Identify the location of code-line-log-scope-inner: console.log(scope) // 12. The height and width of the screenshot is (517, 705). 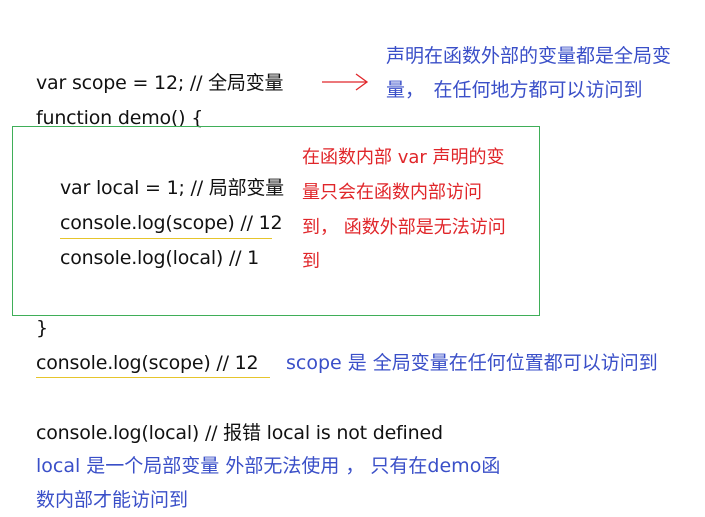
(171, 223).